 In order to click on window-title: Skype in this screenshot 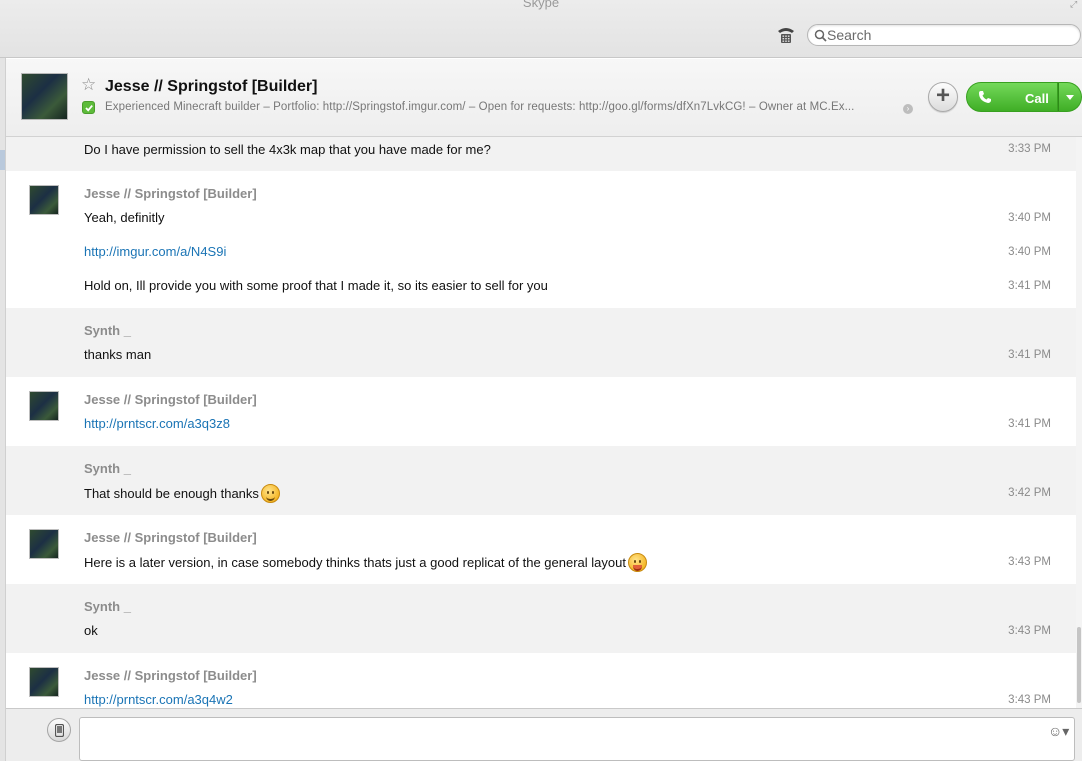, I will do `click(541, 5)`.